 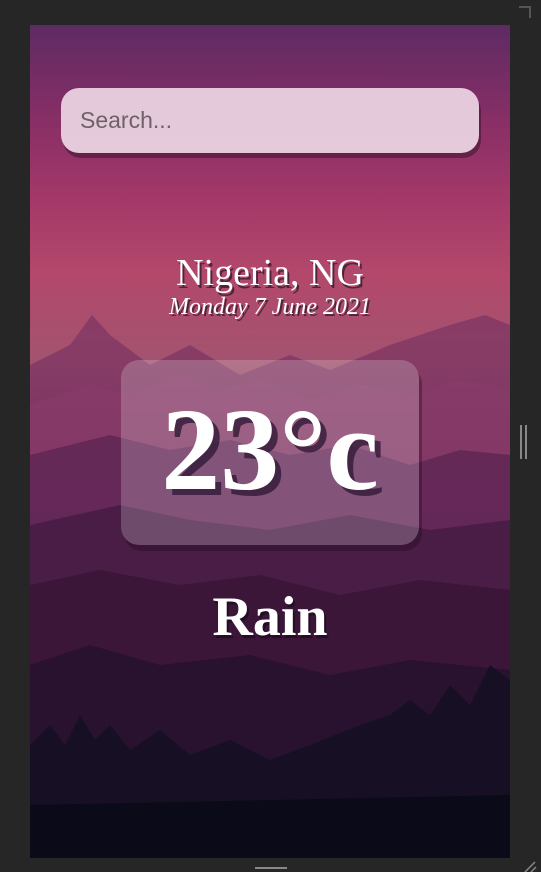 What do you see at coordinates (529, 866) in the screenshot?
I see `resize-grip-icon` at bounding box center [529, 866].